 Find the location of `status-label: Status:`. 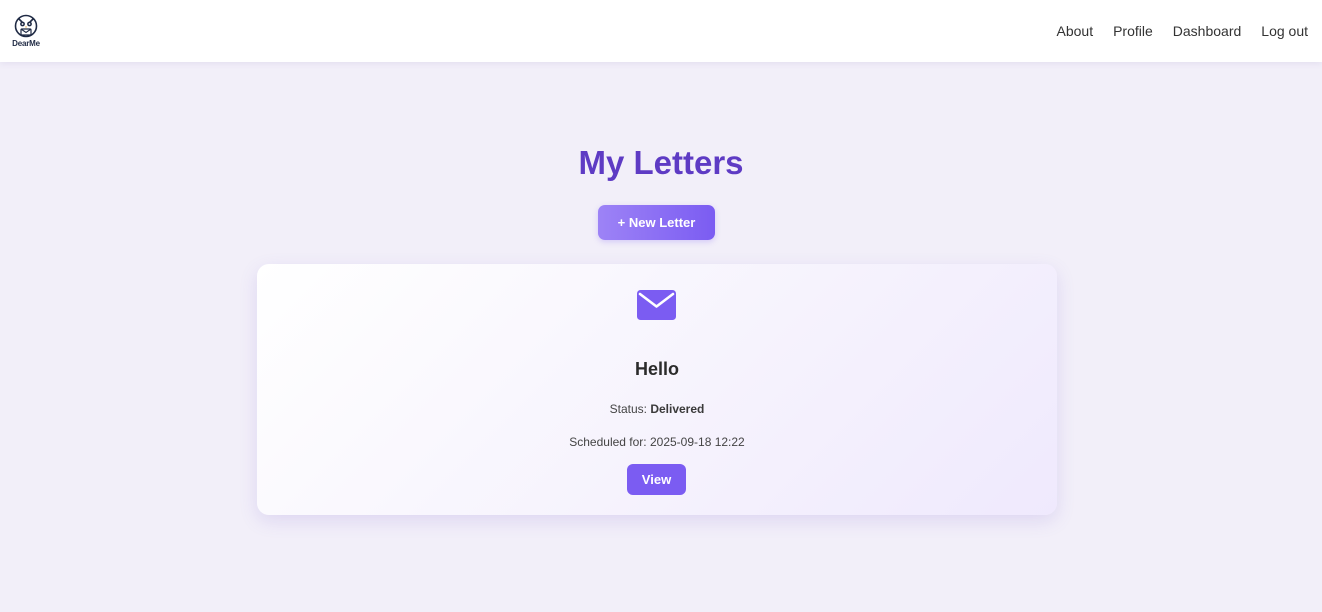

status-label: Status: is located at coordinates (628, 409).